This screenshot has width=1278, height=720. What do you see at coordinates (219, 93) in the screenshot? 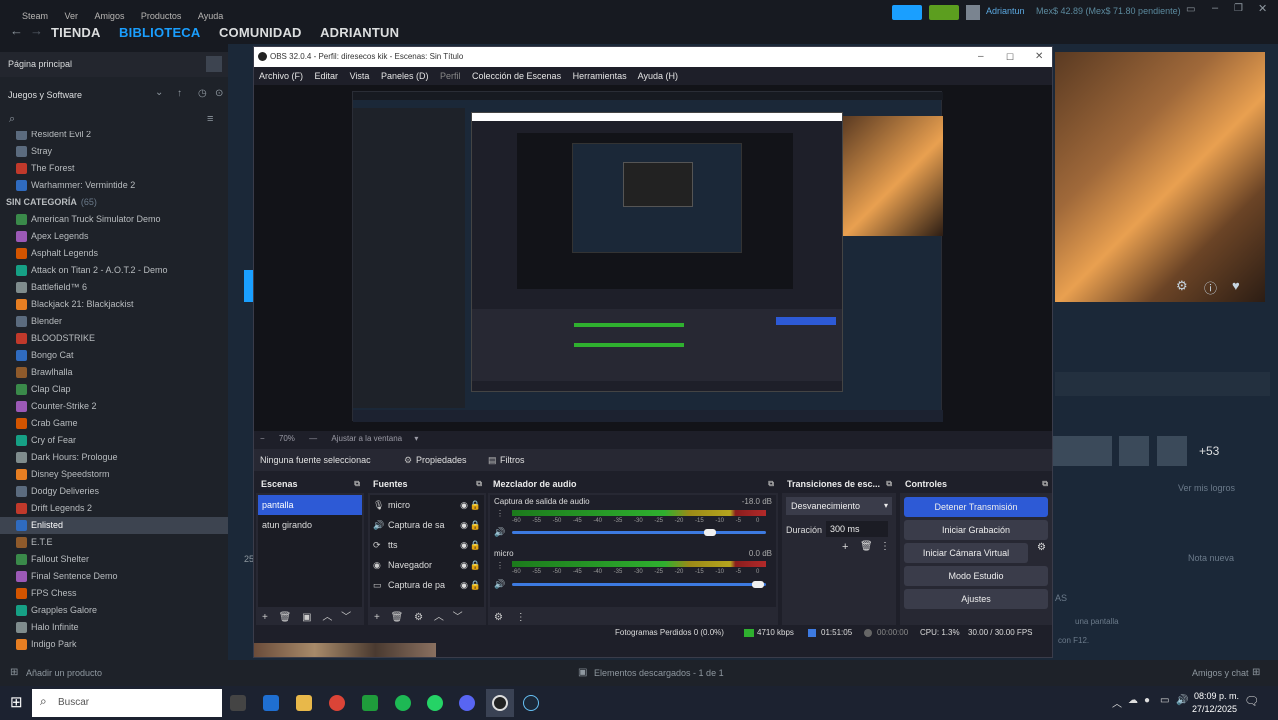
I see `play-filter-icon: ⊙` at bounding box center [219, 93].